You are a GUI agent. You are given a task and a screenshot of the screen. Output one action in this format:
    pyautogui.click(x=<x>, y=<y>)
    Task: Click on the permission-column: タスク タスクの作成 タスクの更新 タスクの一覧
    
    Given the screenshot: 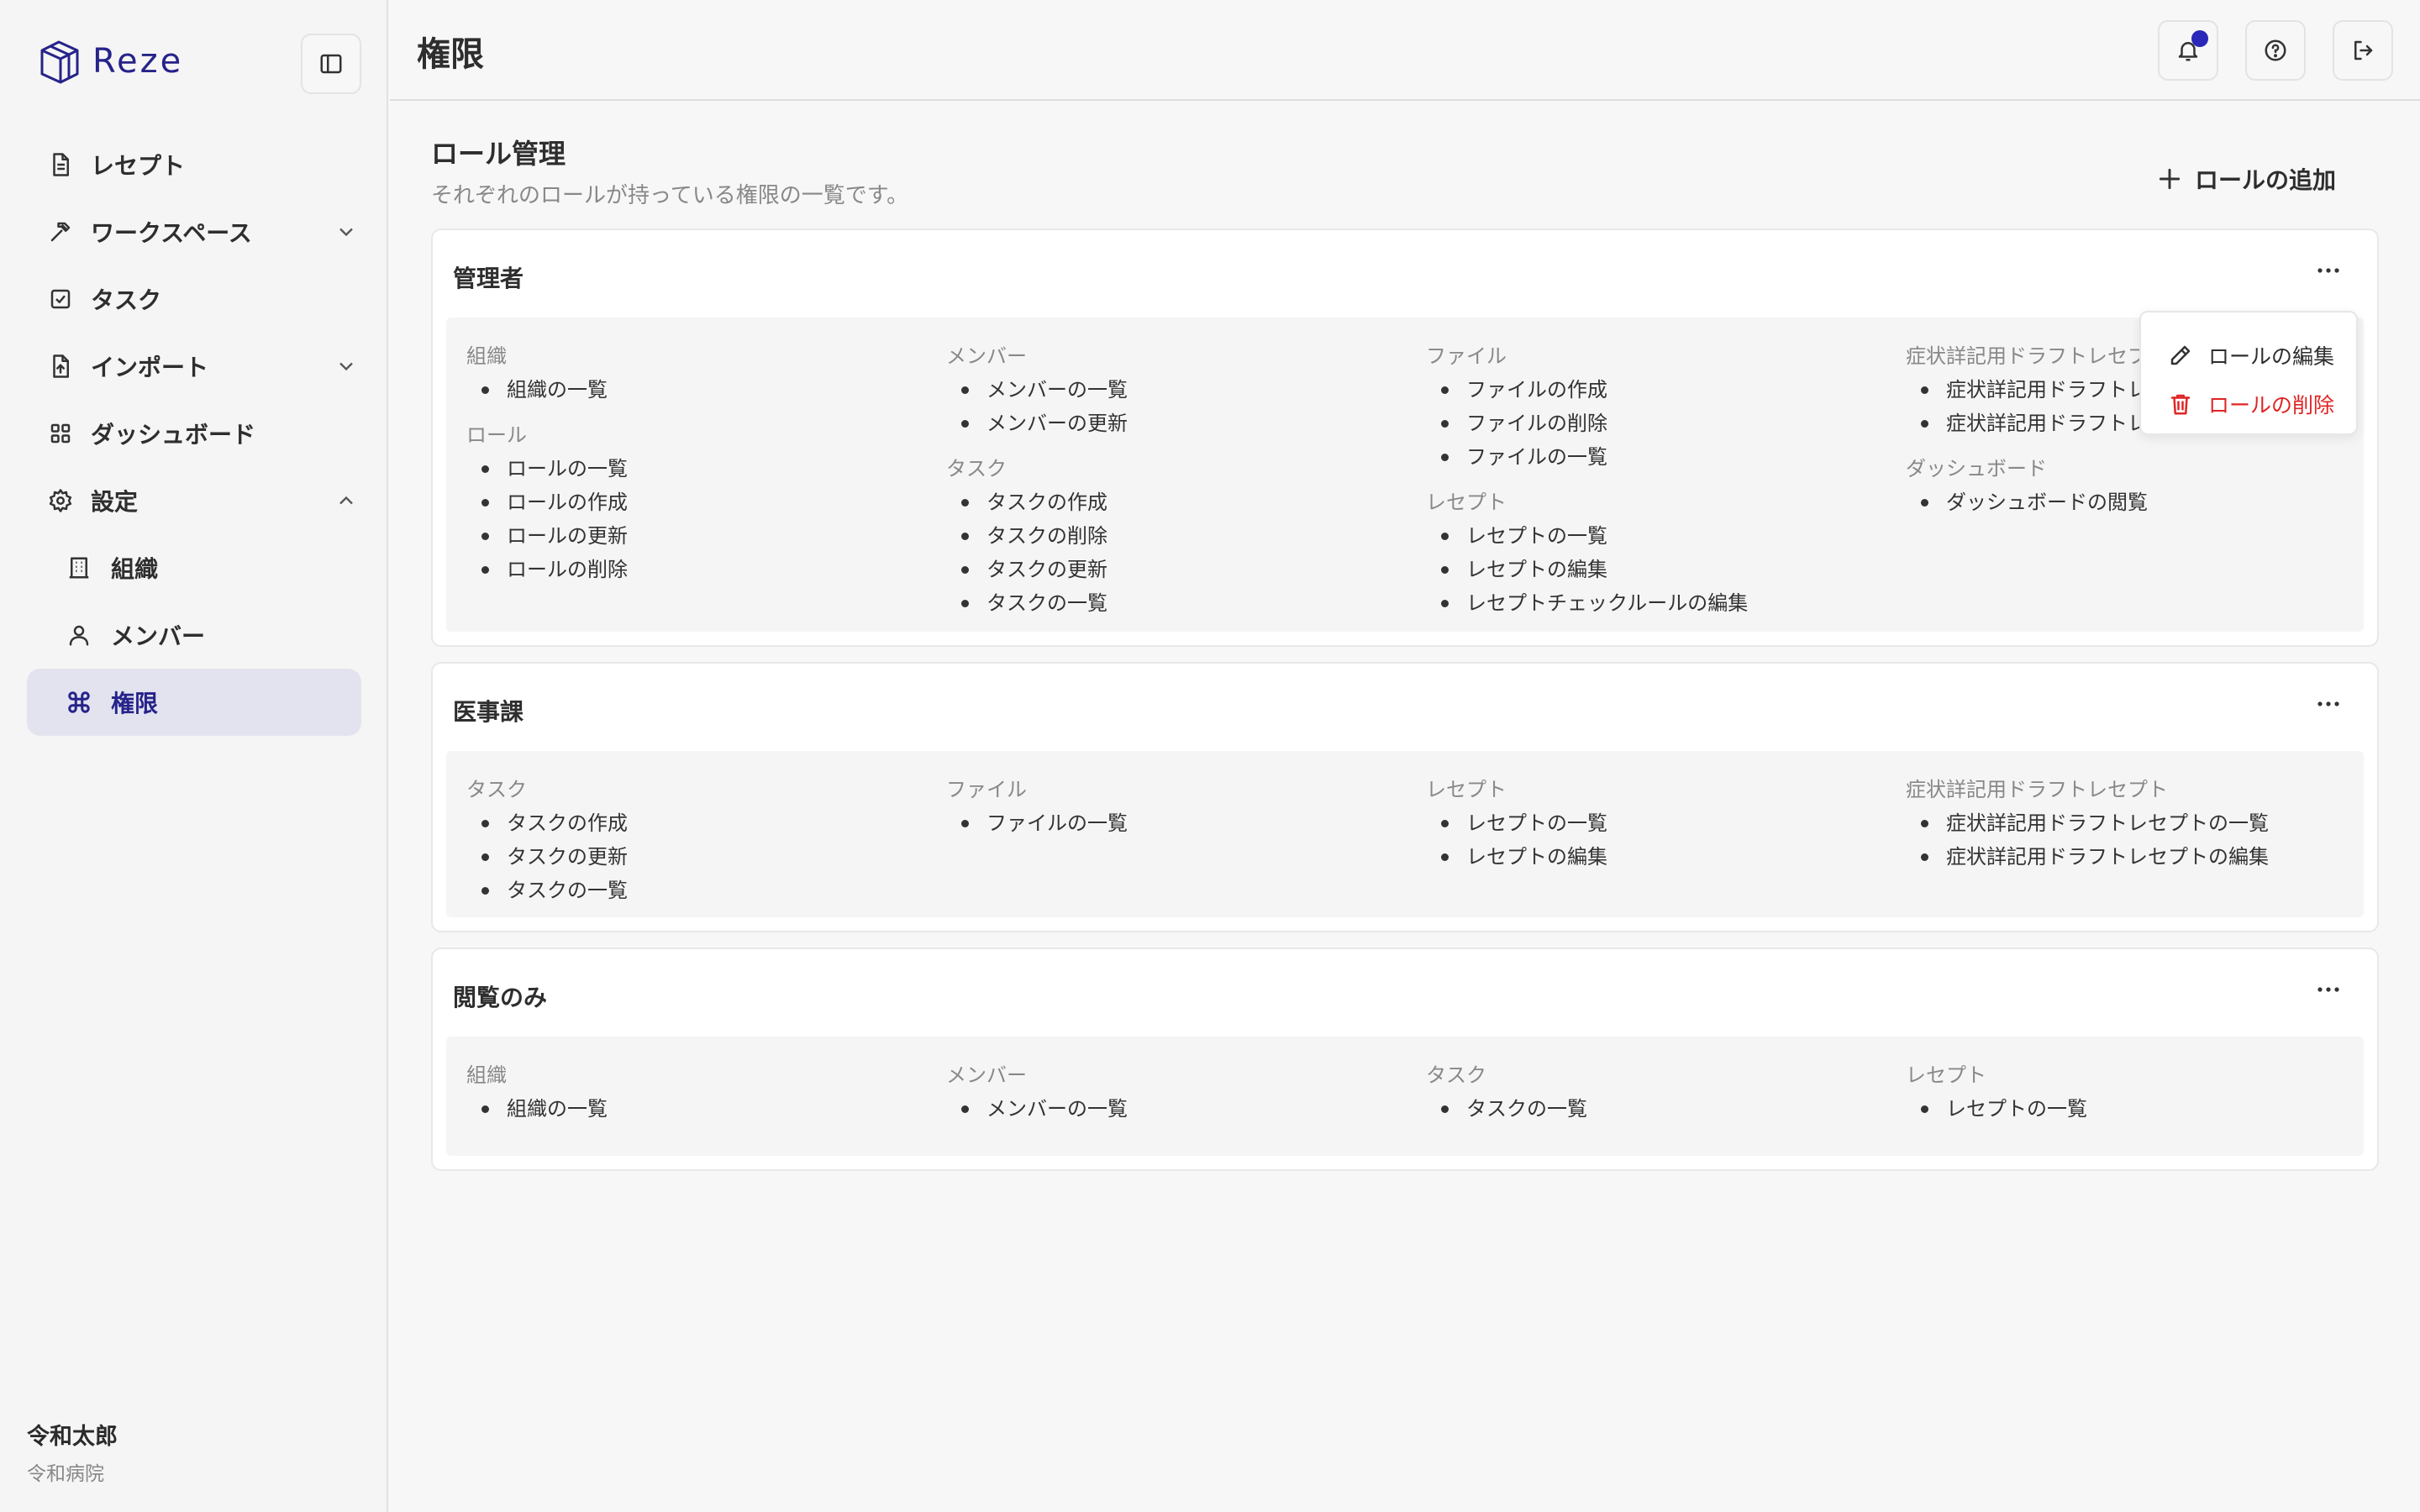 What is the action you would take?
    pyautogui.click(x=702, y=846)
    